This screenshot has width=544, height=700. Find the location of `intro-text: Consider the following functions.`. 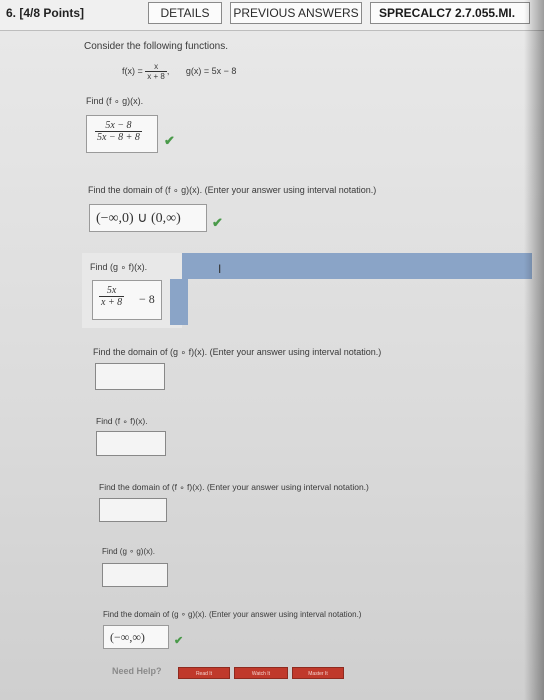

intro-text: Consider the following functions. is located at coordinates (156, 46).